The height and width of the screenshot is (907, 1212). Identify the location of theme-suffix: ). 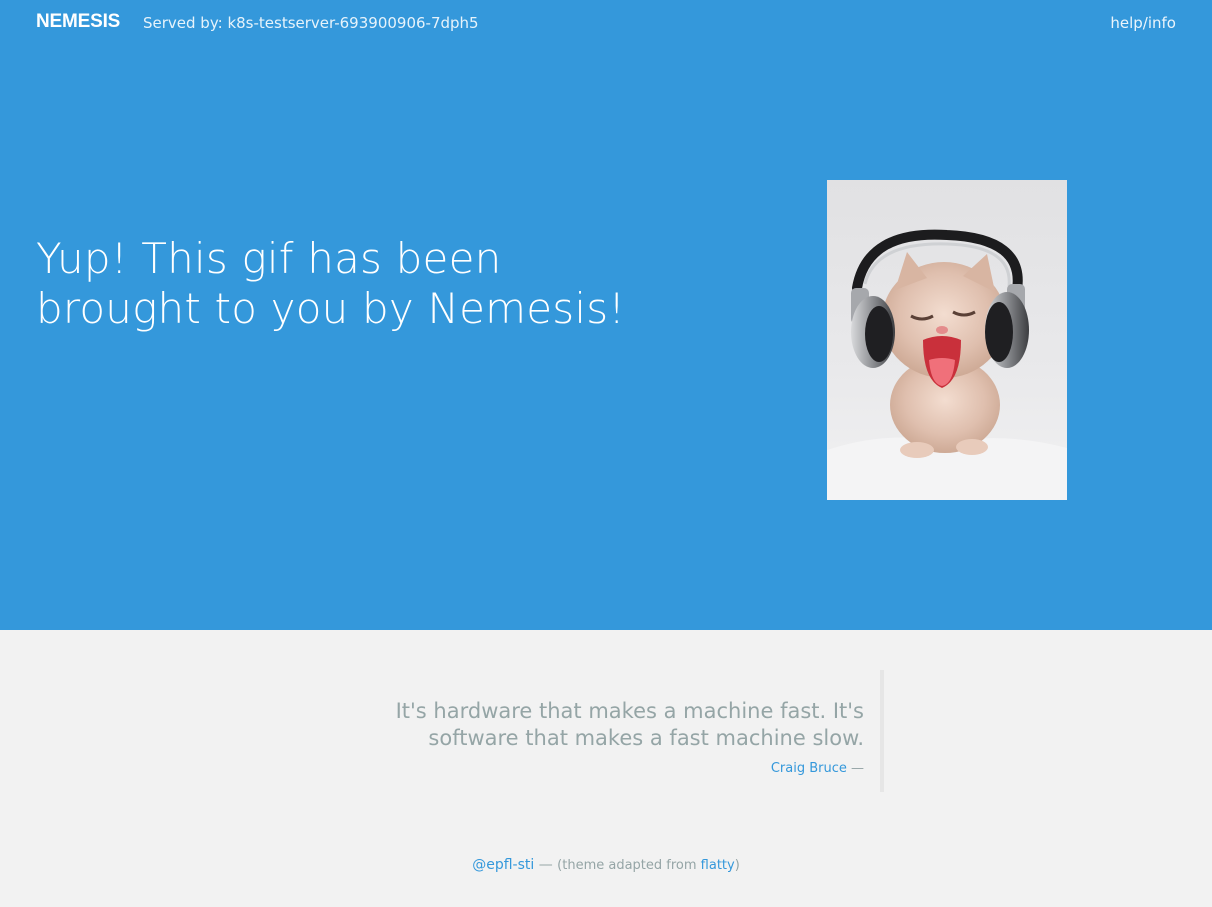
(737, 865).